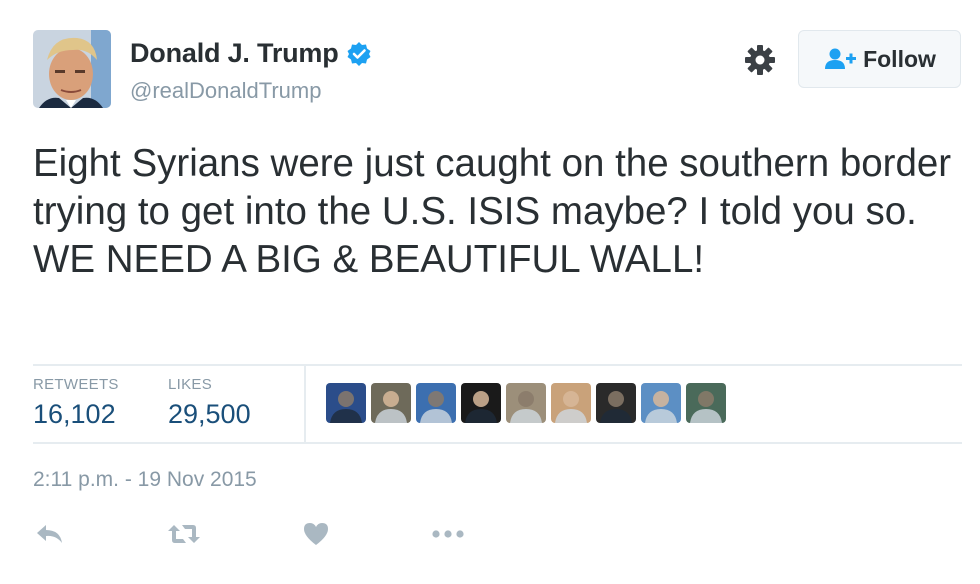 This screenshot has width=980, height=584. I want to click on reply-button, so click(49, 534).